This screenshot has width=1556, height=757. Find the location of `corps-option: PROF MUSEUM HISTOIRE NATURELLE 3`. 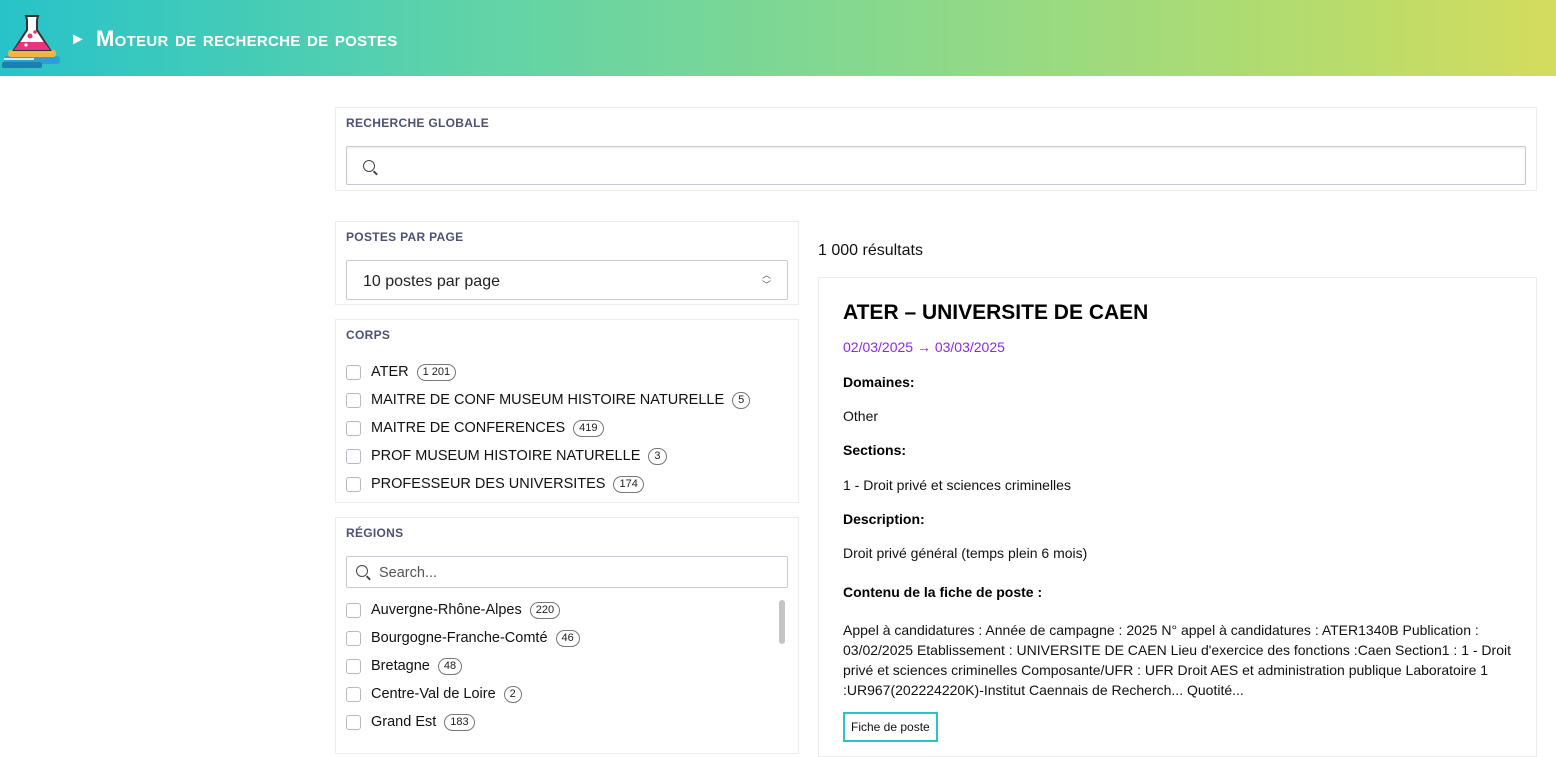

corps-option: PROF MUSEUM HISTOIRE NATURELLE 3 is located at coordinates (506, 456).